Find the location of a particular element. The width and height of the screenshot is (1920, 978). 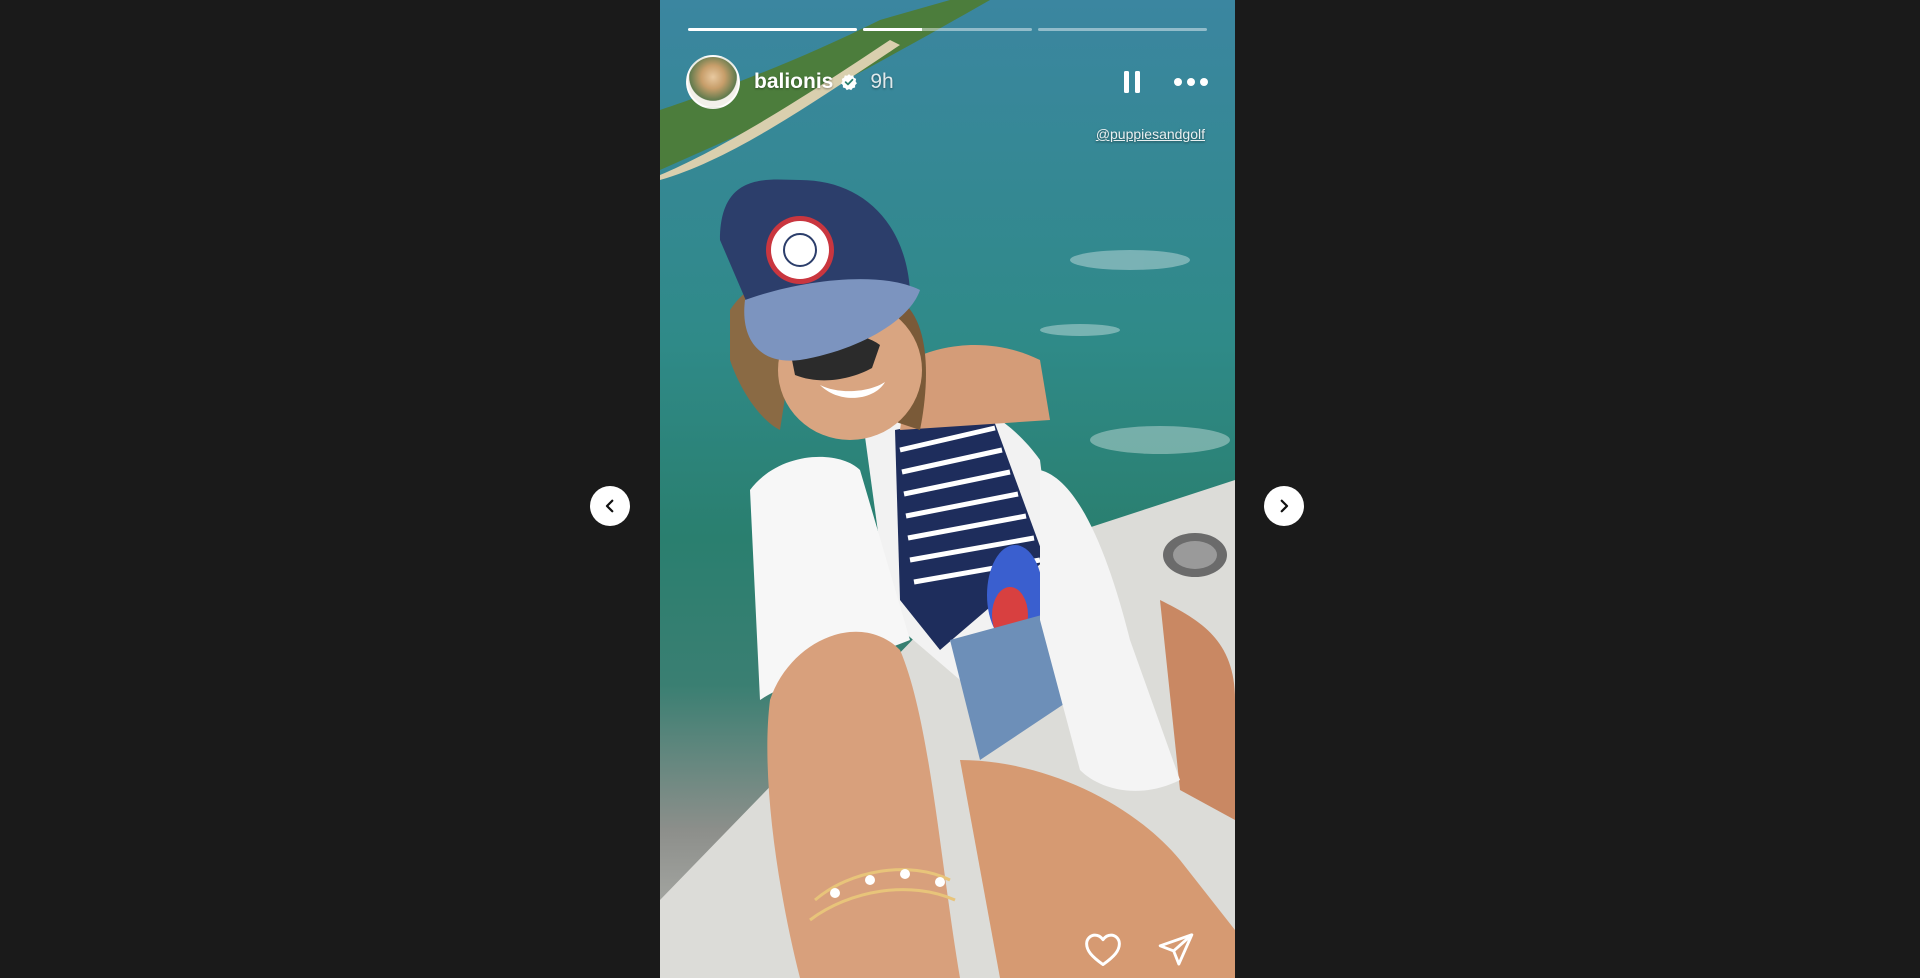

pause-icon is located at coordinates (1132, 82).